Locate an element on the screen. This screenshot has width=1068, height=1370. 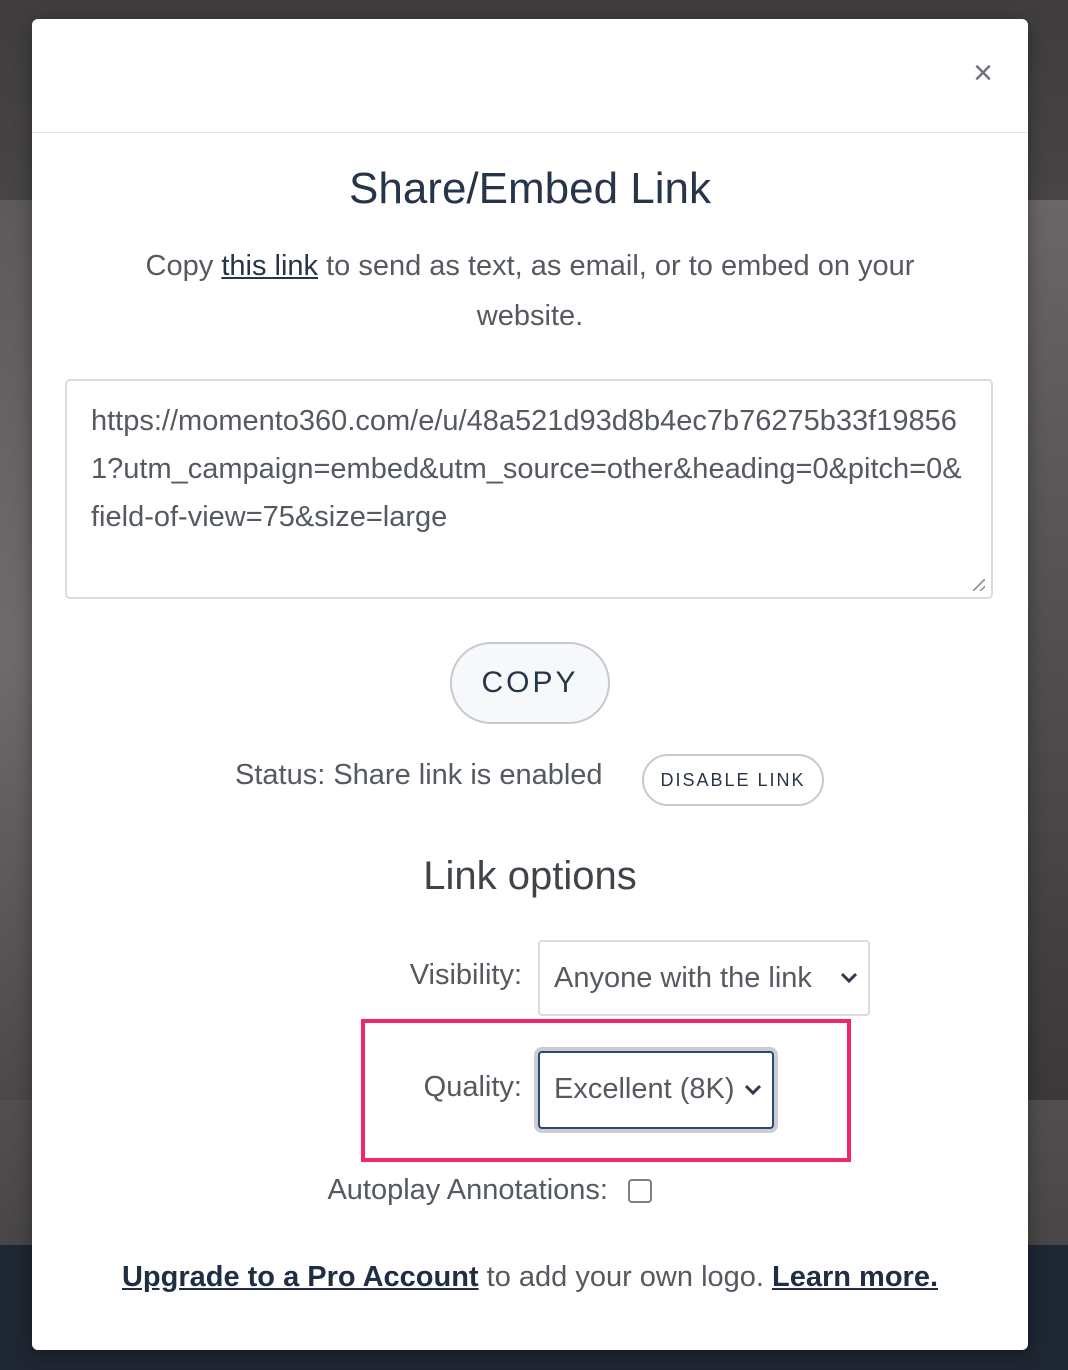
autoplay-annotations-checkbox is located at coordinates (640, 1191).